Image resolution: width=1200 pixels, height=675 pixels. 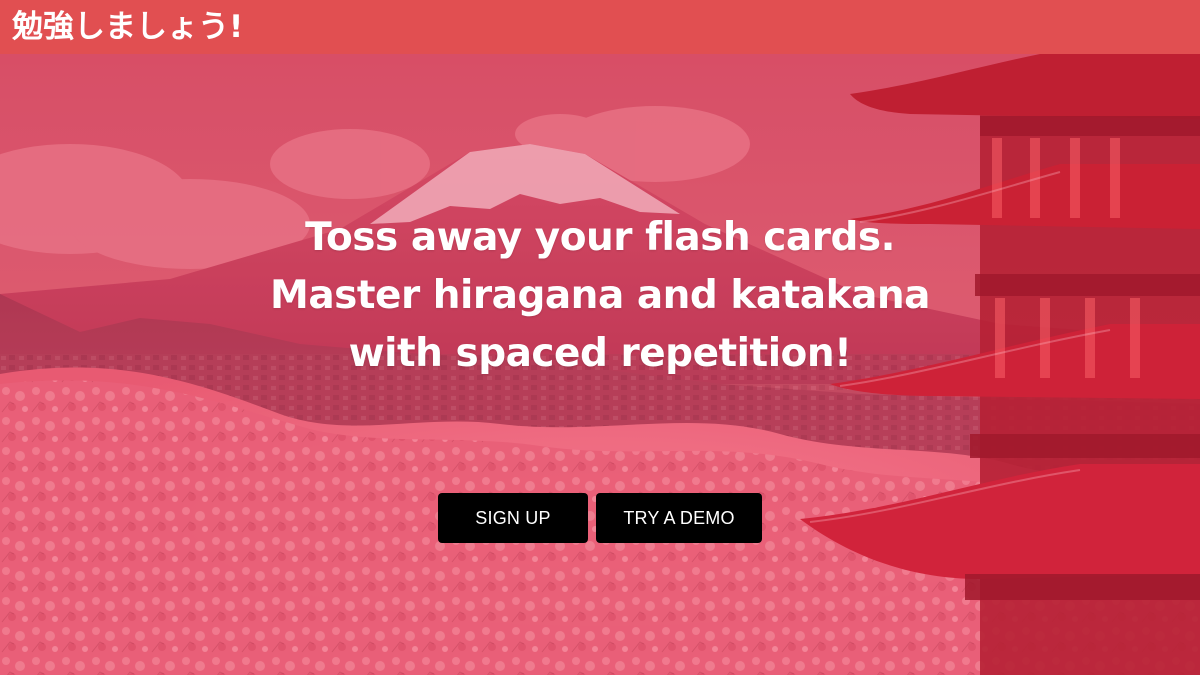 I want to click on try-demo-button: TRY A DEMO, so click(x=679, y=518).